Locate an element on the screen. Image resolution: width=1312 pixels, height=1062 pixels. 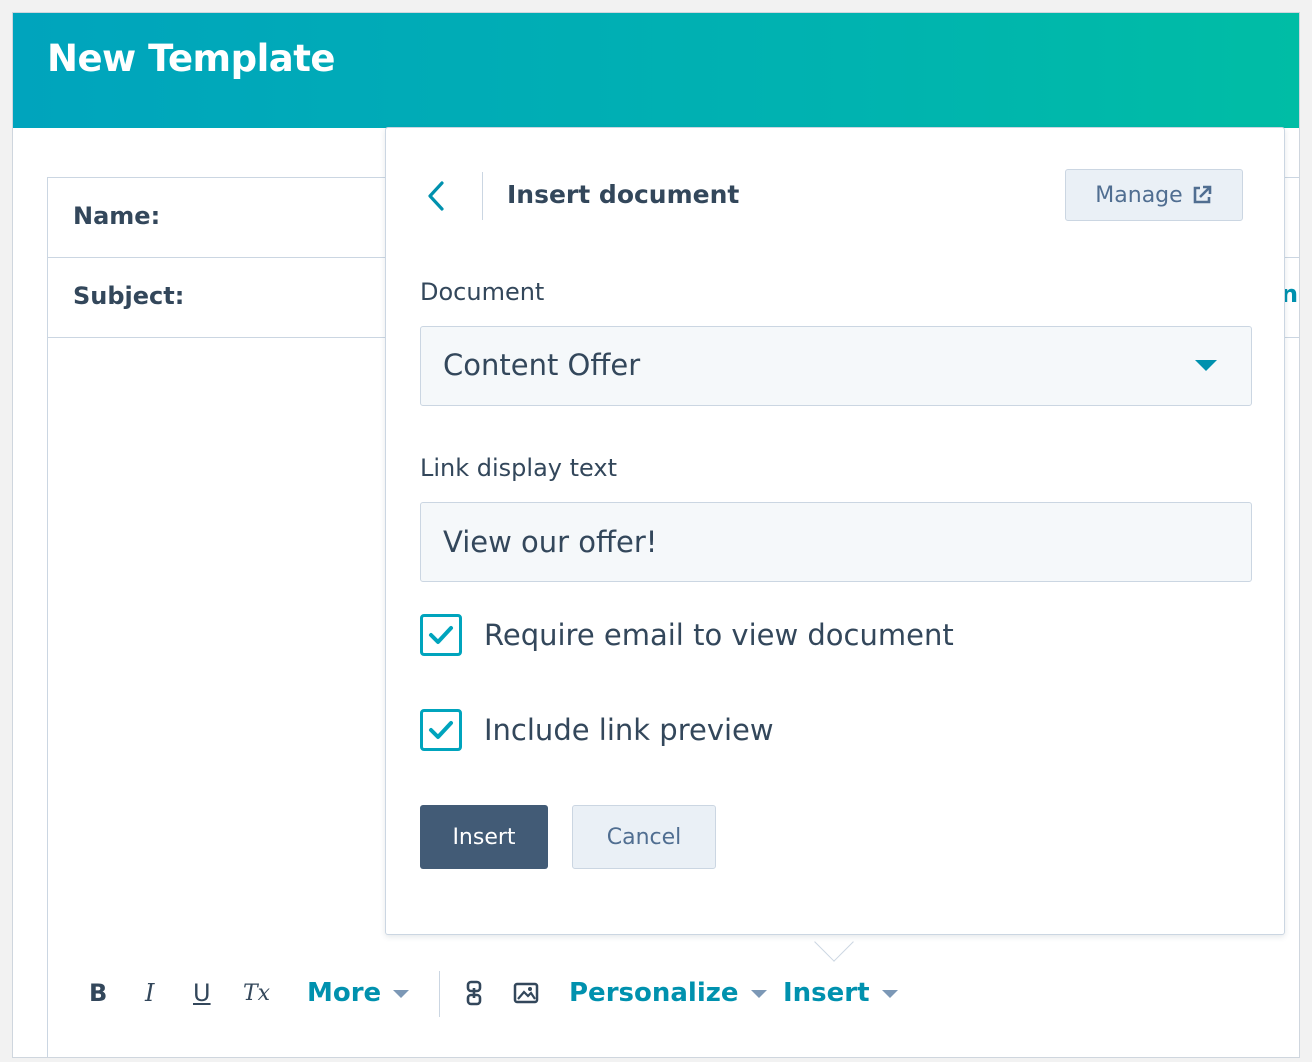
subject-label: Subject: is located at coordinates (129, 296).